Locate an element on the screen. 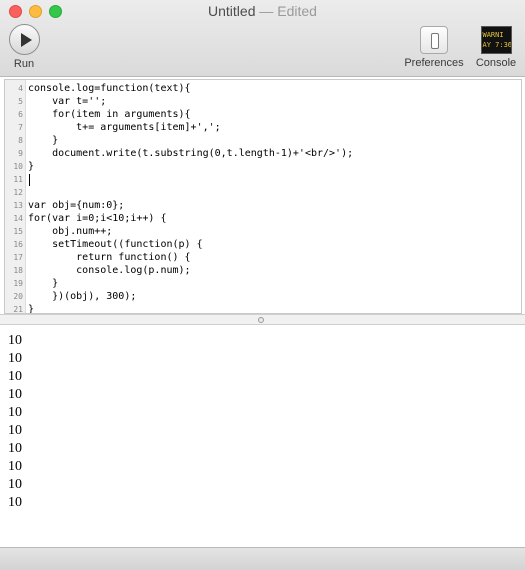  line-number: 13 is located at coordinates (18, 205).